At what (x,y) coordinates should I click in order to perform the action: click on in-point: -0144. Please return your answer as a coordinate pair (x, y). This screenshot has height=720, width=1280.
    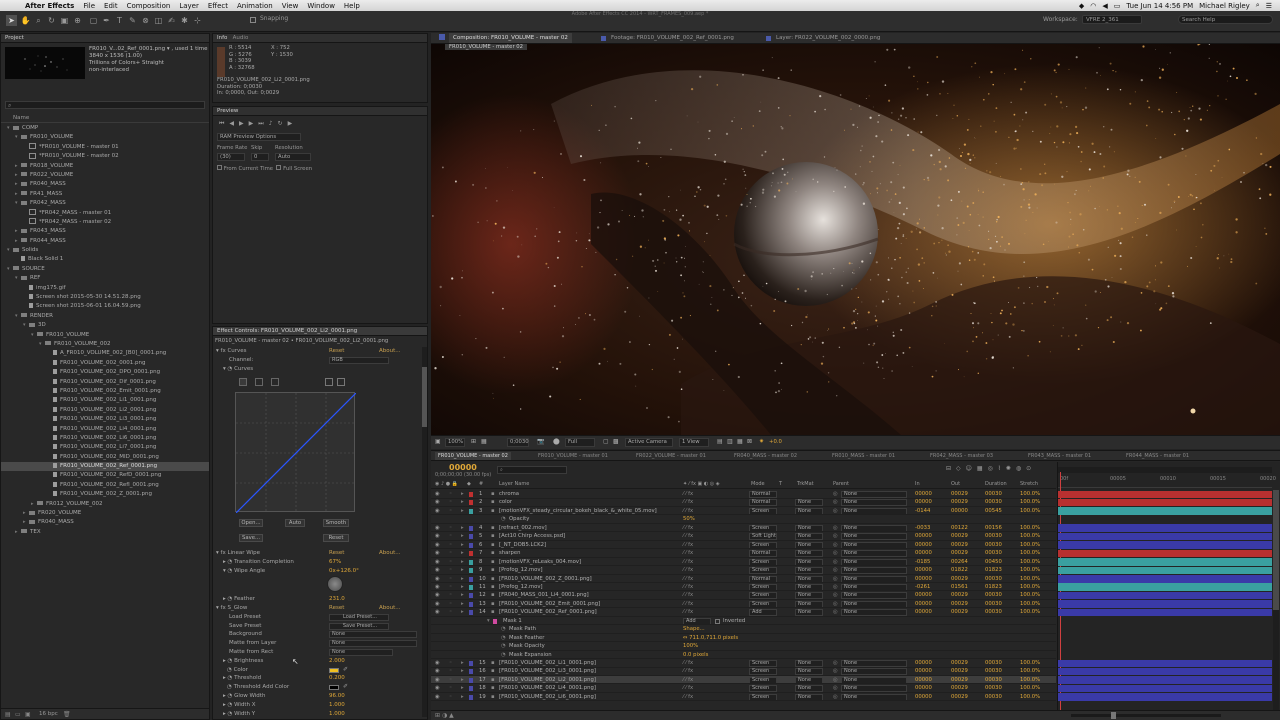
    Looking at the image, I should click on (922, 511).